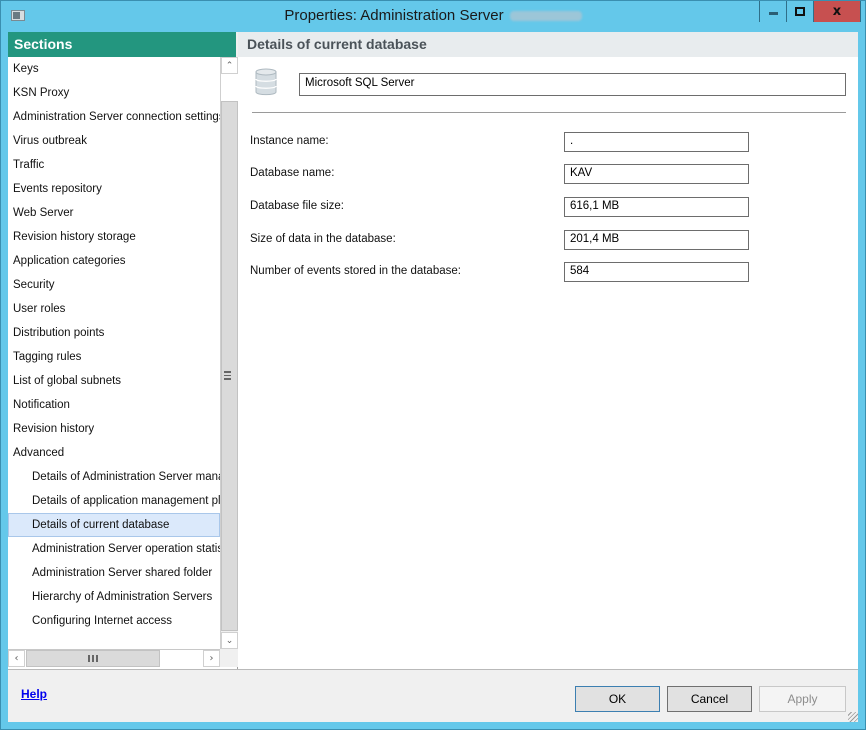 Image resolution: width=866 pixels, height=730 pixels. I want to click on sections-vertical-scrollbar: ⌃ ⌄, so click(229, 353).